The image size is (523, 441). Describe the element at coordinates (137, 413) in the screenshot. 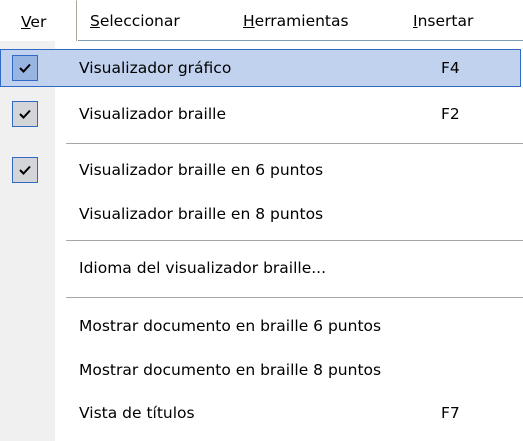

I see `menu-item-label: Vista de títulos` at that location.